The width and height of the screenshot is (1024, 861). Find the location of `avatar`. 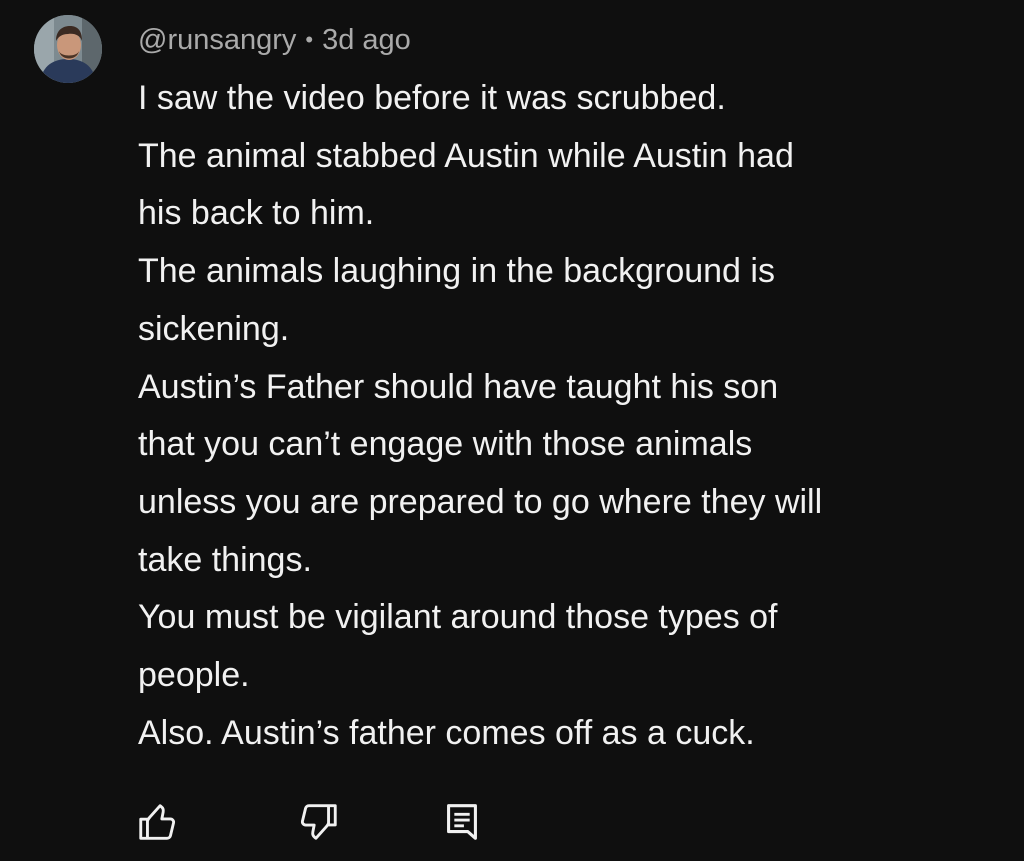

avatar is located at coordinates (68, 49).